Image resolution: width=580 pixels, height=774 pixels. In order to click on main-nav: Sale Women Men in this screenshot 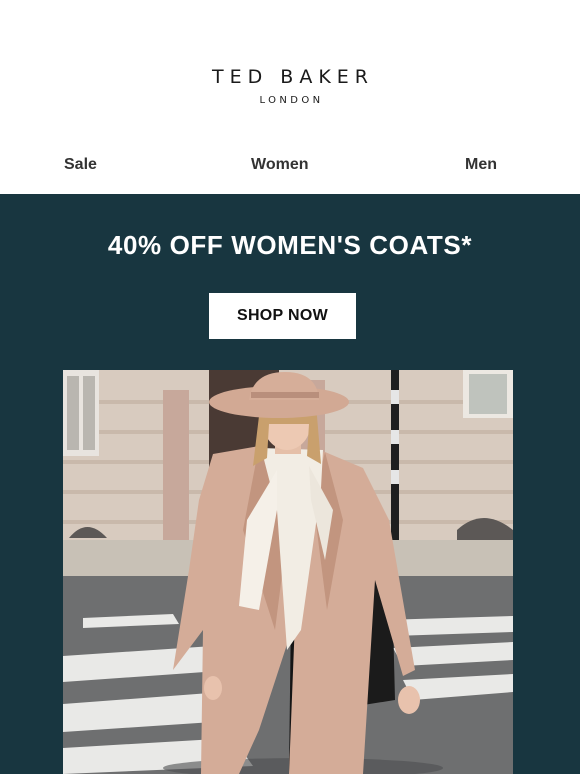, I will do `click(290, 166)`.